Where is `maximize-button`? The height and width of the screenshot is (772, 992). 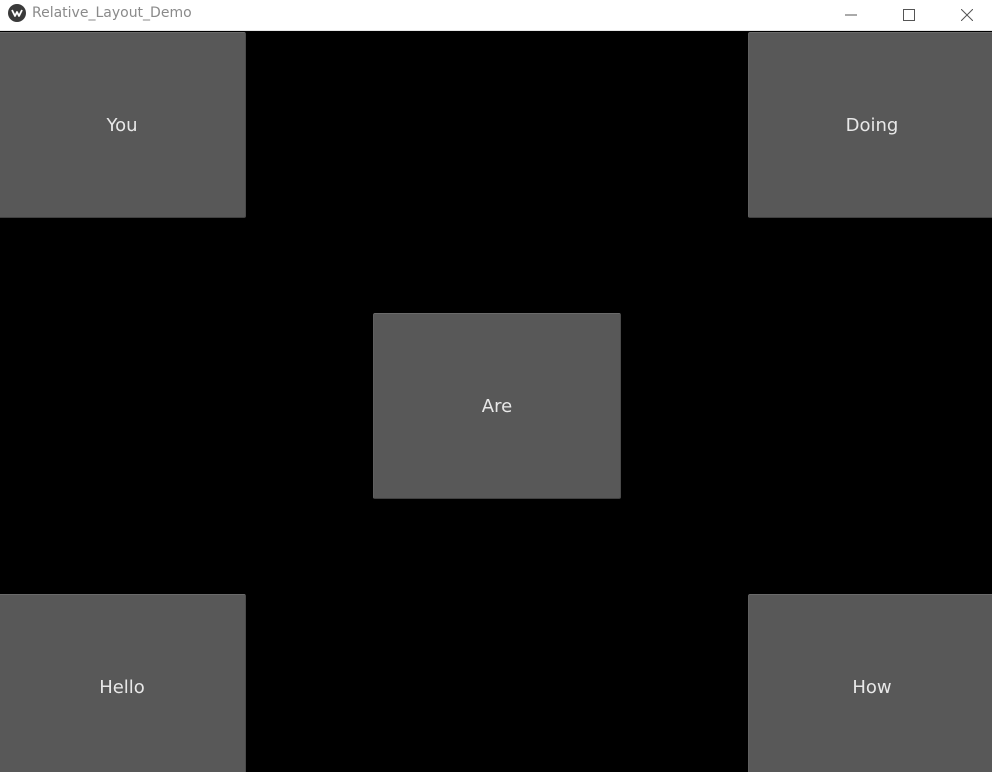 maximize-button is located at coordinates (909, 15).